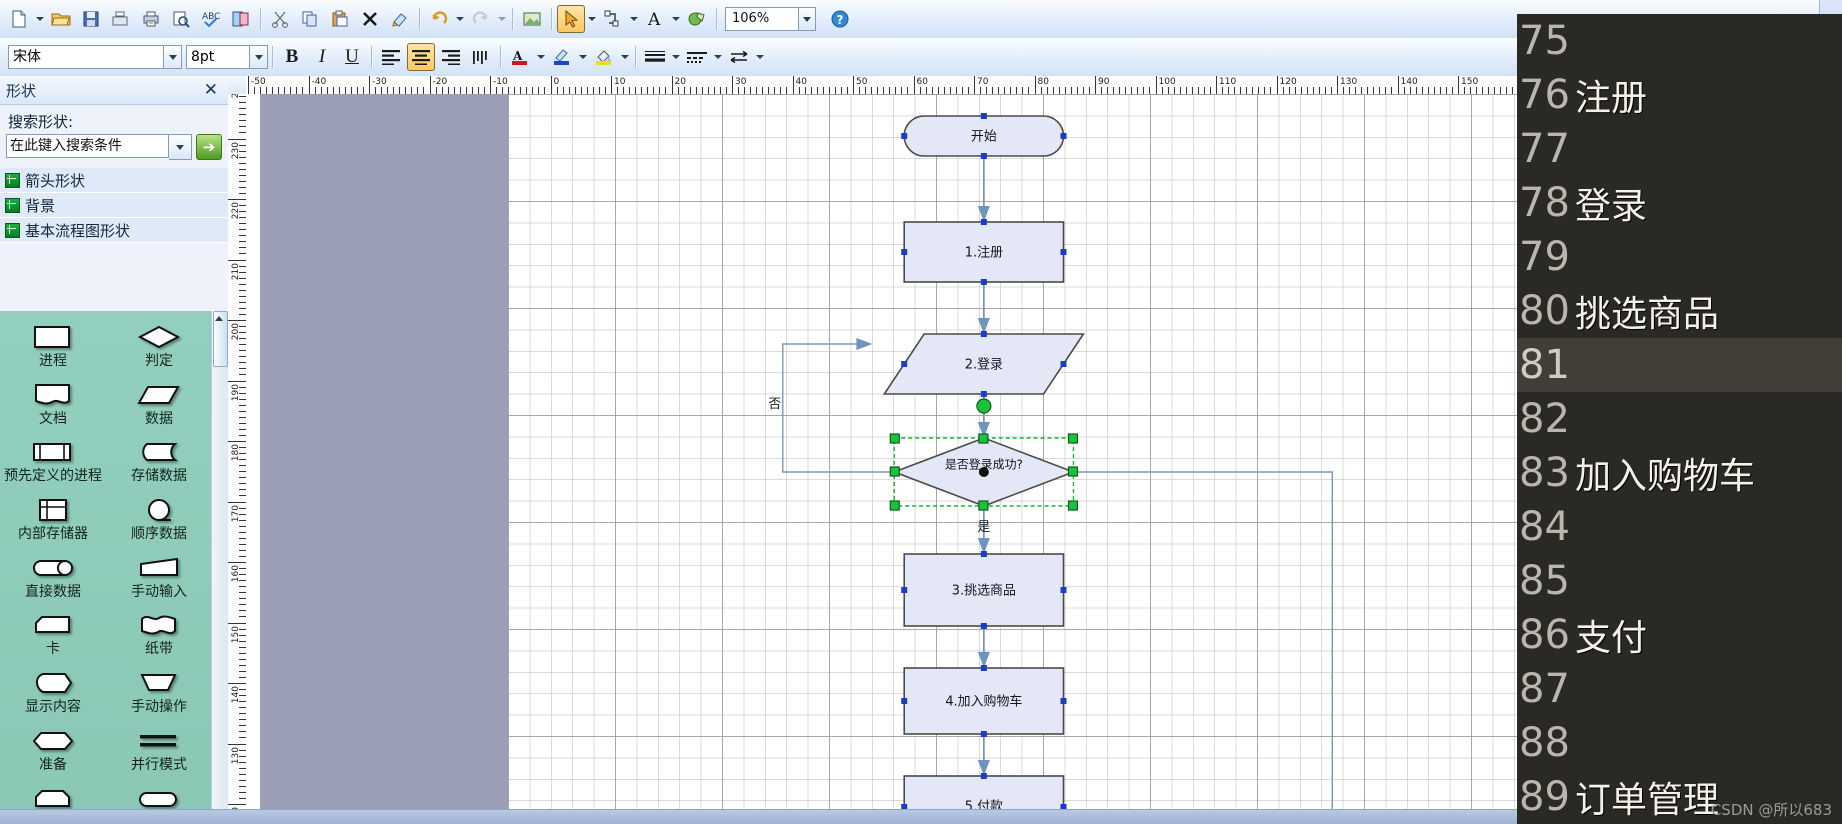 The width and height of the screenshot is (1842, 824). What do you see at coordinates (181, 19) in the screenshot?
I see `print-preview-icon` at bounding box center [181, 19].